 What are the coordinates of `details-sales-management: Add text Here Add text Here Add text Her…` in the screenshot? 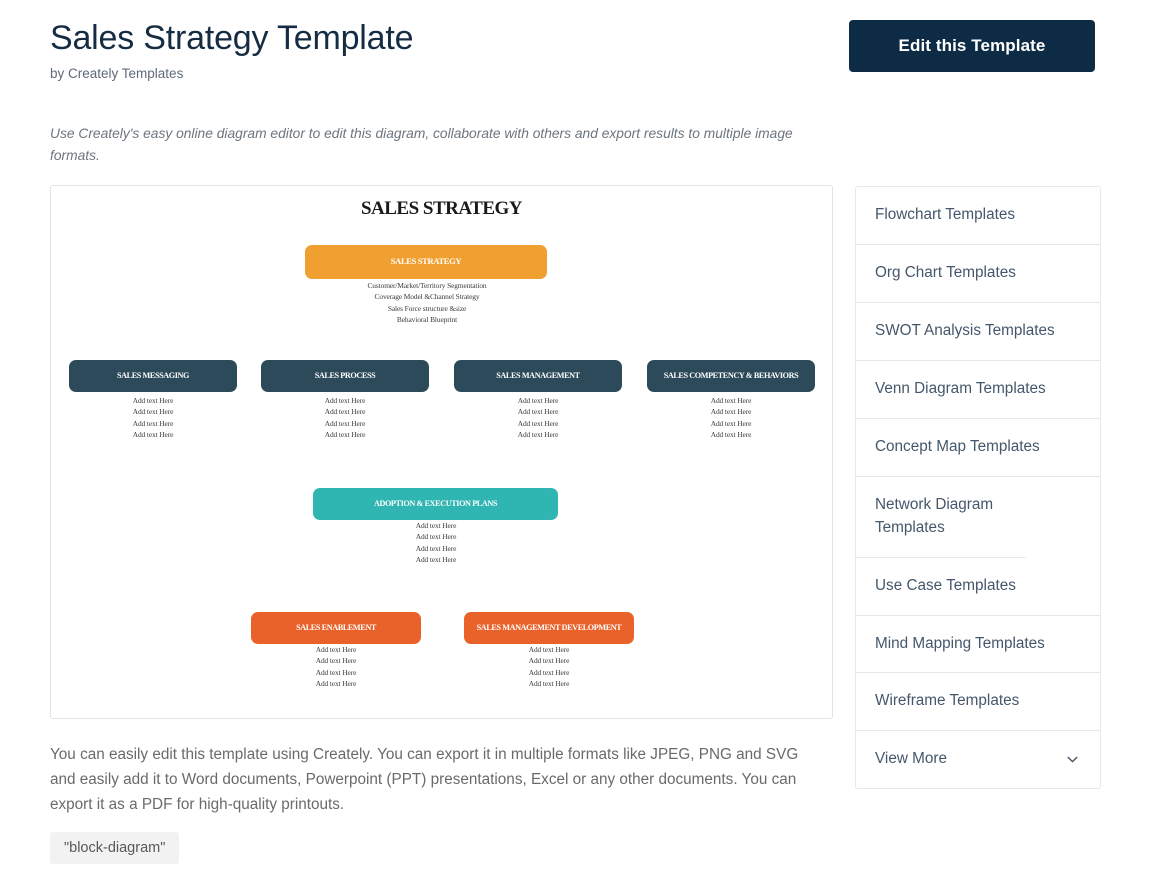 It's located at (538, 417).